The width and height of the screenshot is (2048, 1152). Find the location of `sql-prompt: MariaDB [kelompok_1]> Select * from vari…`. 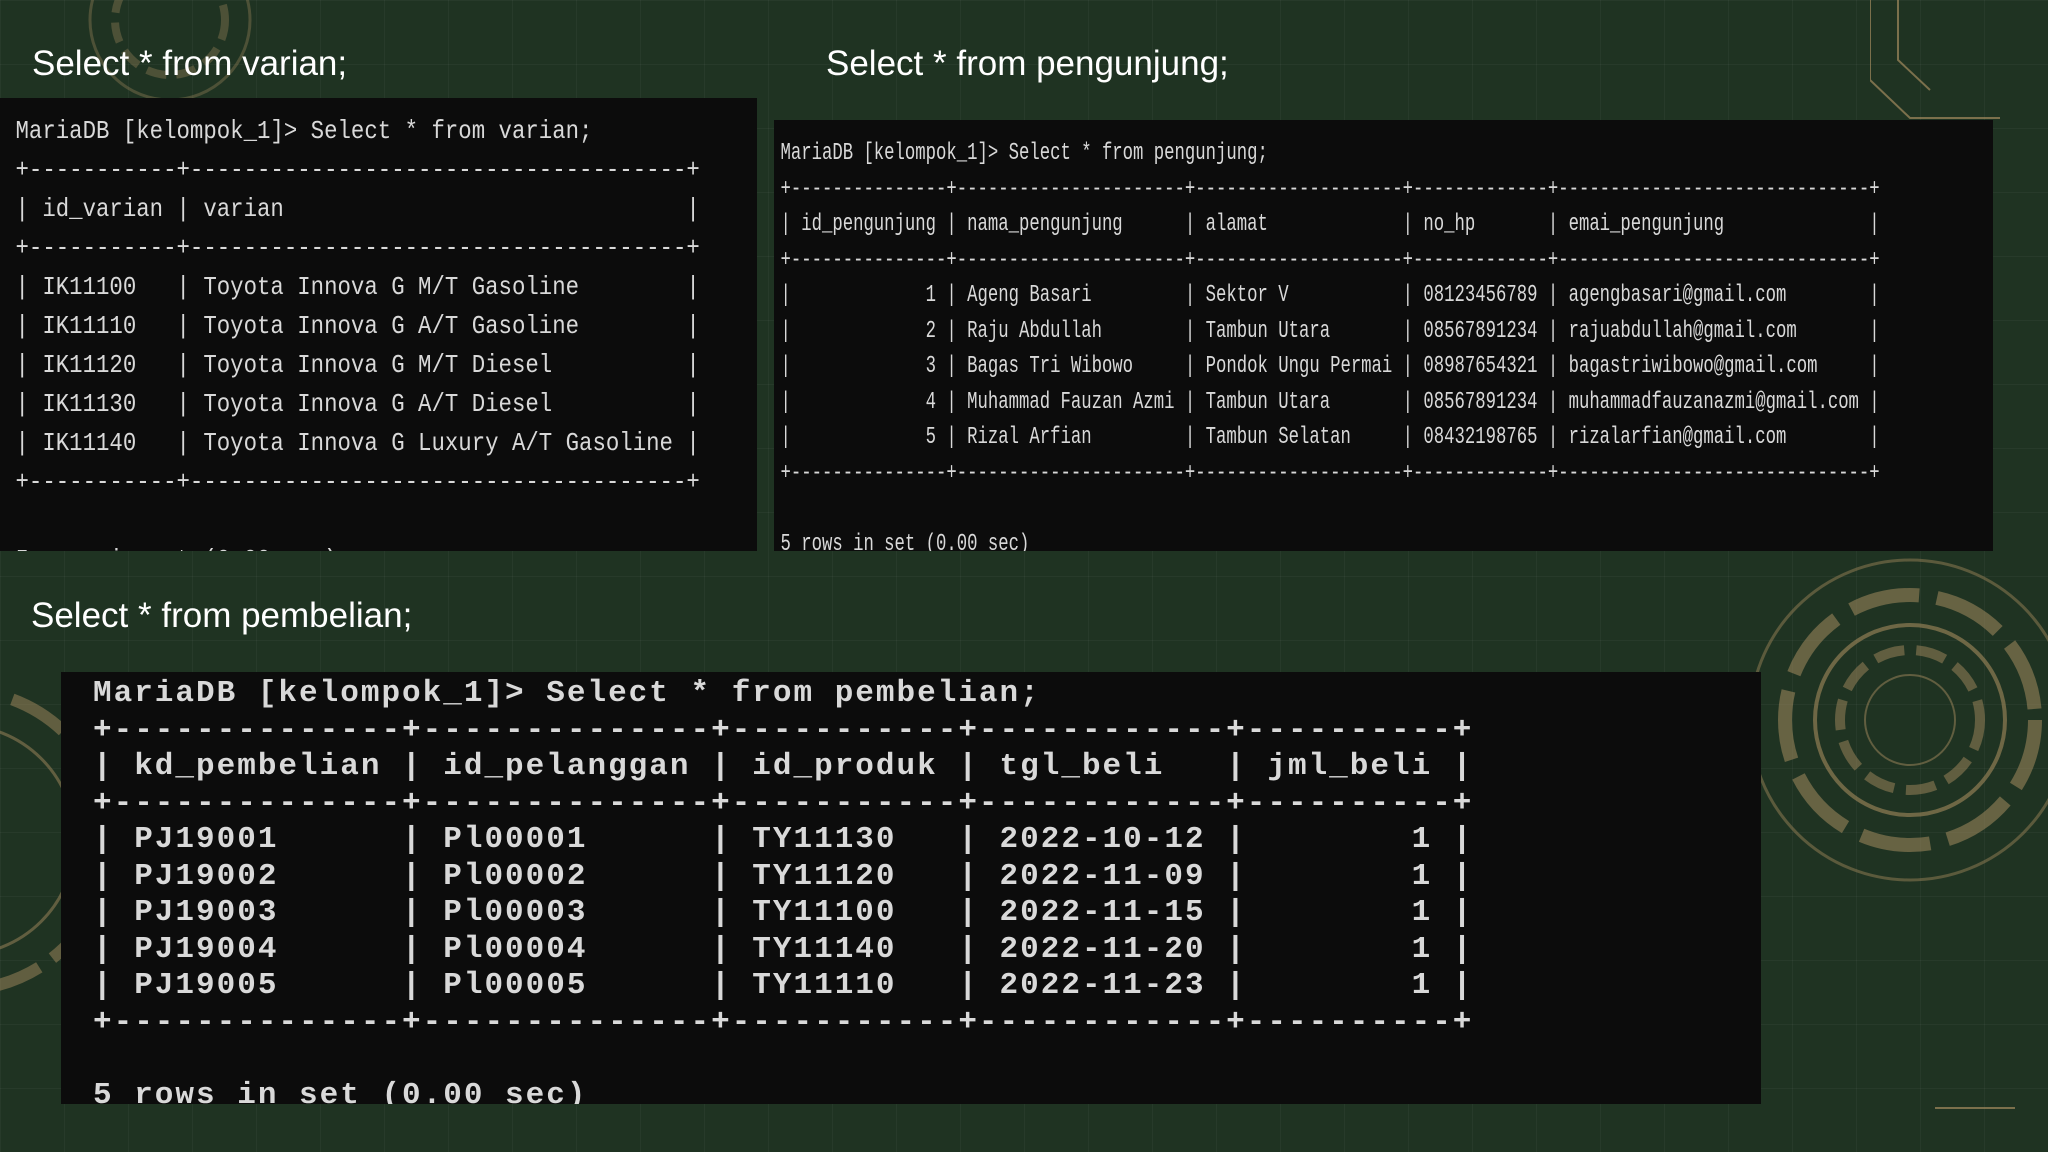

sql-prompt: MariaDB [kelompok_1]> Select * from vari… is located at coordinates (304, 131).